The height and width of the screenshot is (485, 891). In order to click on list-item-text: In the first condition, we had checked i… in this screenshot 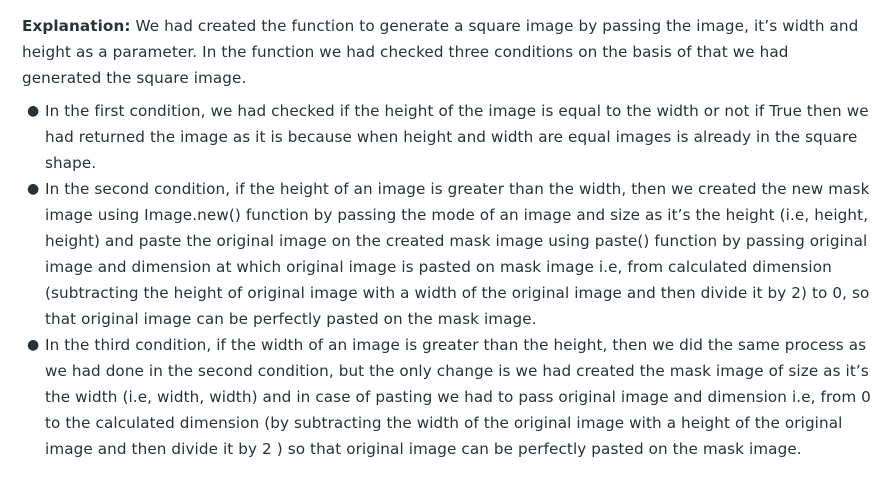, I will do `click(457, 137)`.